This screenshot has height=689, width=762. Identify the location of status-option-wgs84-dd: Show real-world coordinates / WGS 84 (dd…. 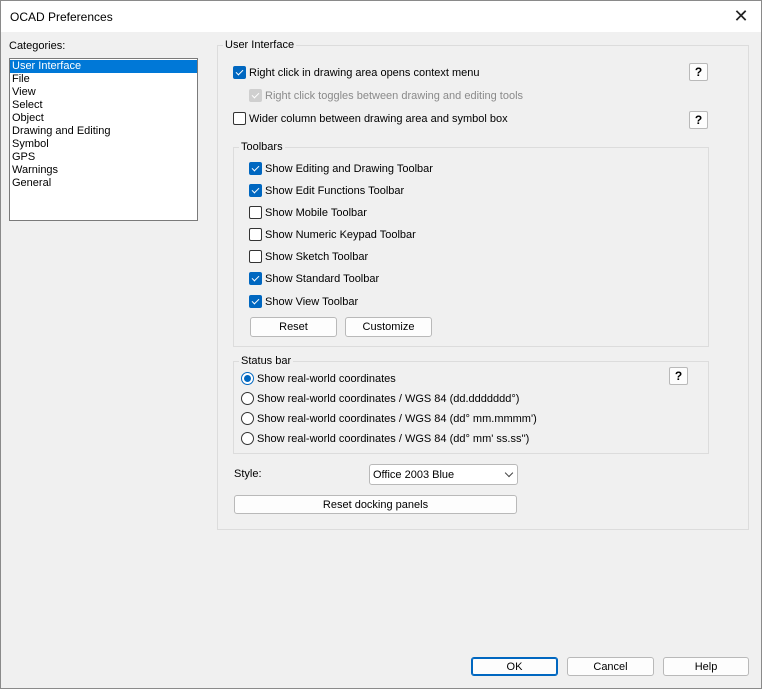
(380, 398).